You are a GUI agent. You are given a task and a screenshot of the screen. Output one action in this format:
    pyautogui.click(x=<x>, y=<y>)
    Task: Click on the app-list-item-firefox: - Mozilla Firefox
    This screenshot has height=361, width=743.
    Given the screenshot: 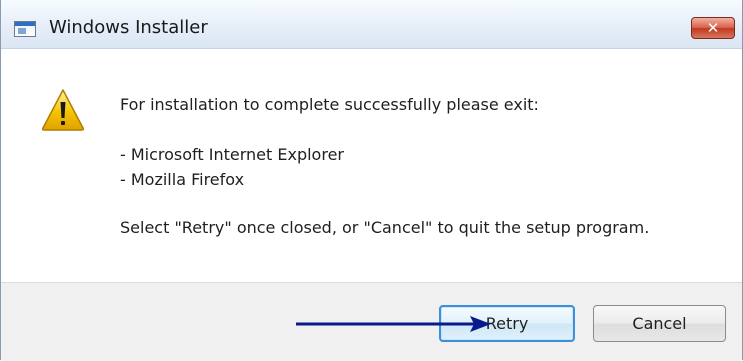 What is the action you would take?
    pyautogui.click(x=182, y=179)
    